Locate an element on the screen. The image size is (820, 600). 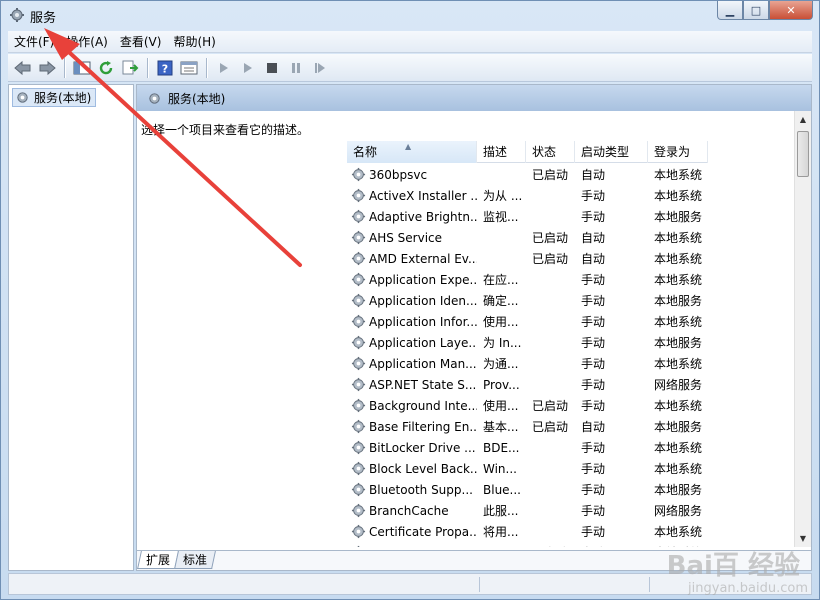
column-startup-type: 启动类型 is located at coordinates (611, 152).